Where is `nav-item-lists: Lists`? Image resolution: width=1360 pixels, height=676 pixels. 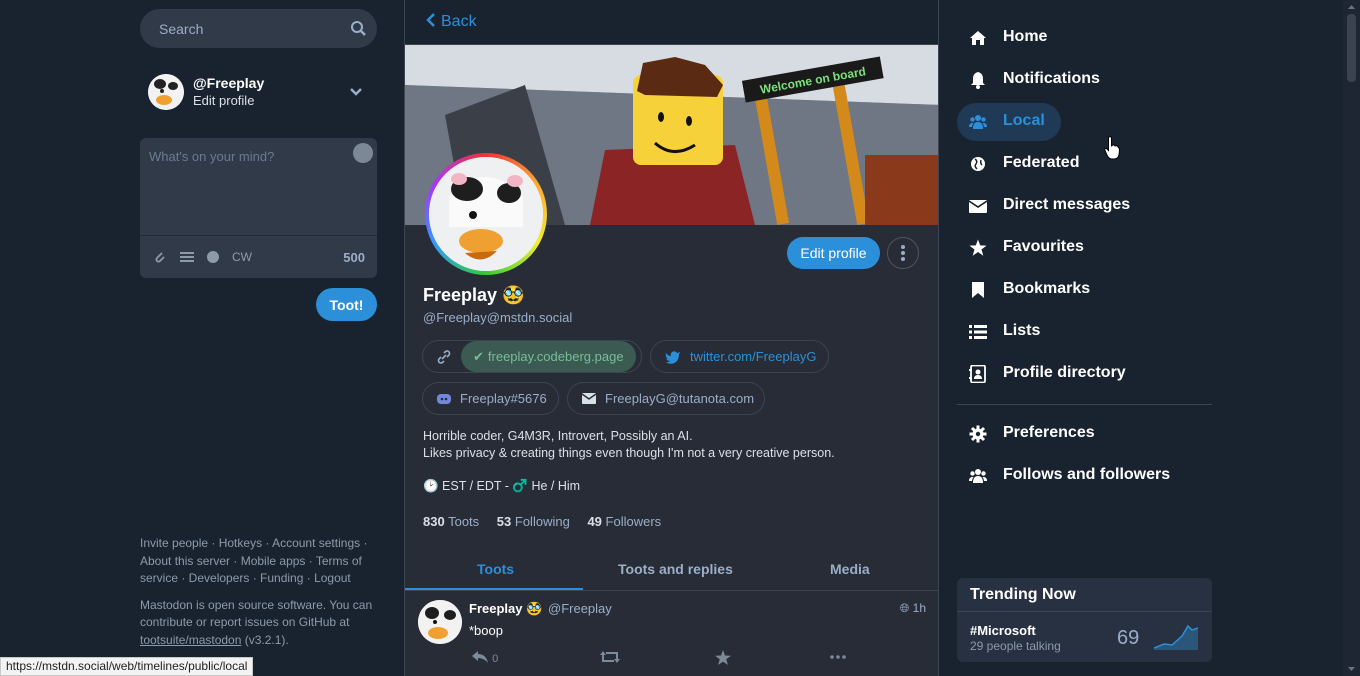
nav-item-lists: Lists is located at coordinates (1084, 332).